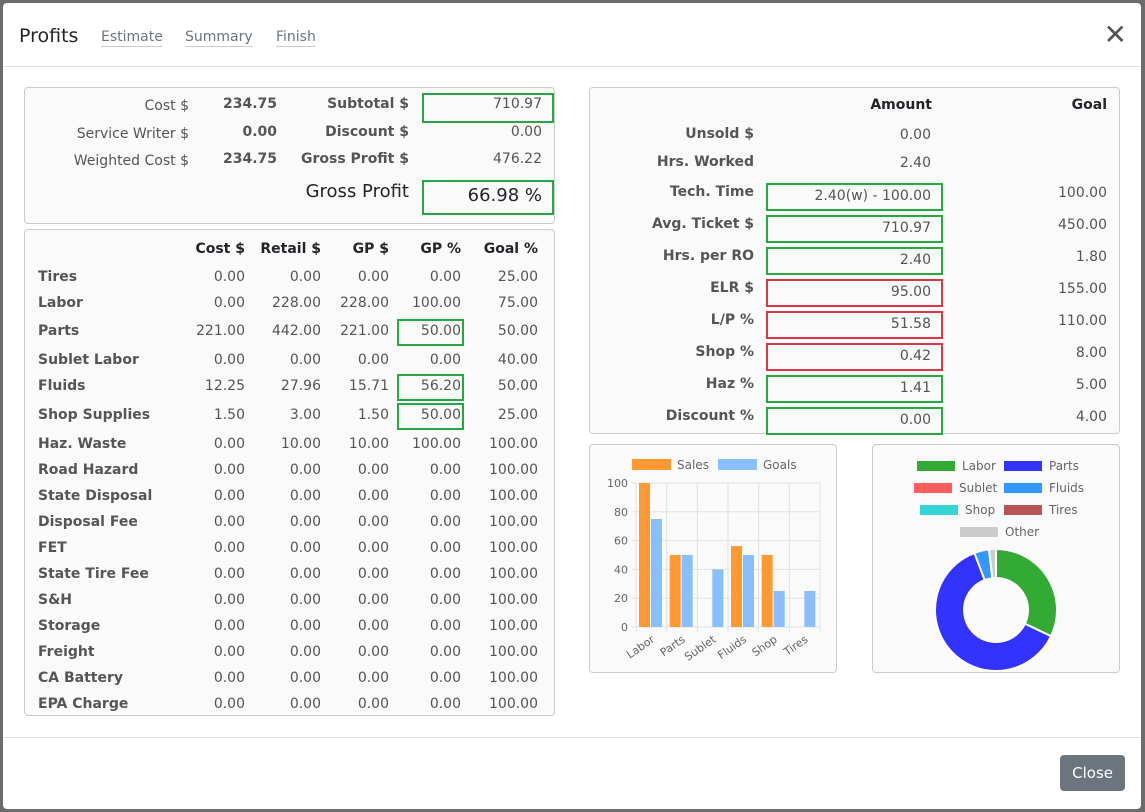 The height and width of the screenshot is (812, 1145). I want to click on cell-value: 15.71, so click(368, 386).